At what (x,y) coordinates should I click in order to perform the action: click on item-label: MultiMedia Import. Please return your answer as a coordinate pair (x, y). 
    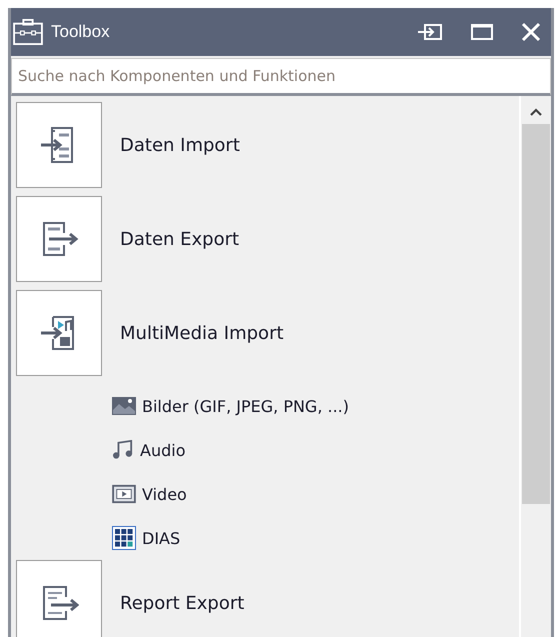
    Looking at the image, I should click on (202, 333).